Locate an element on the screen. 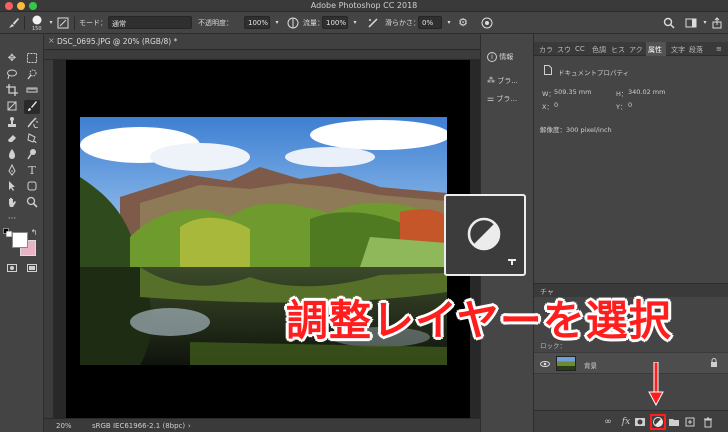 This screenshot has height=432, width=728. flow-input: 100% is located at coordinates (335, 22).